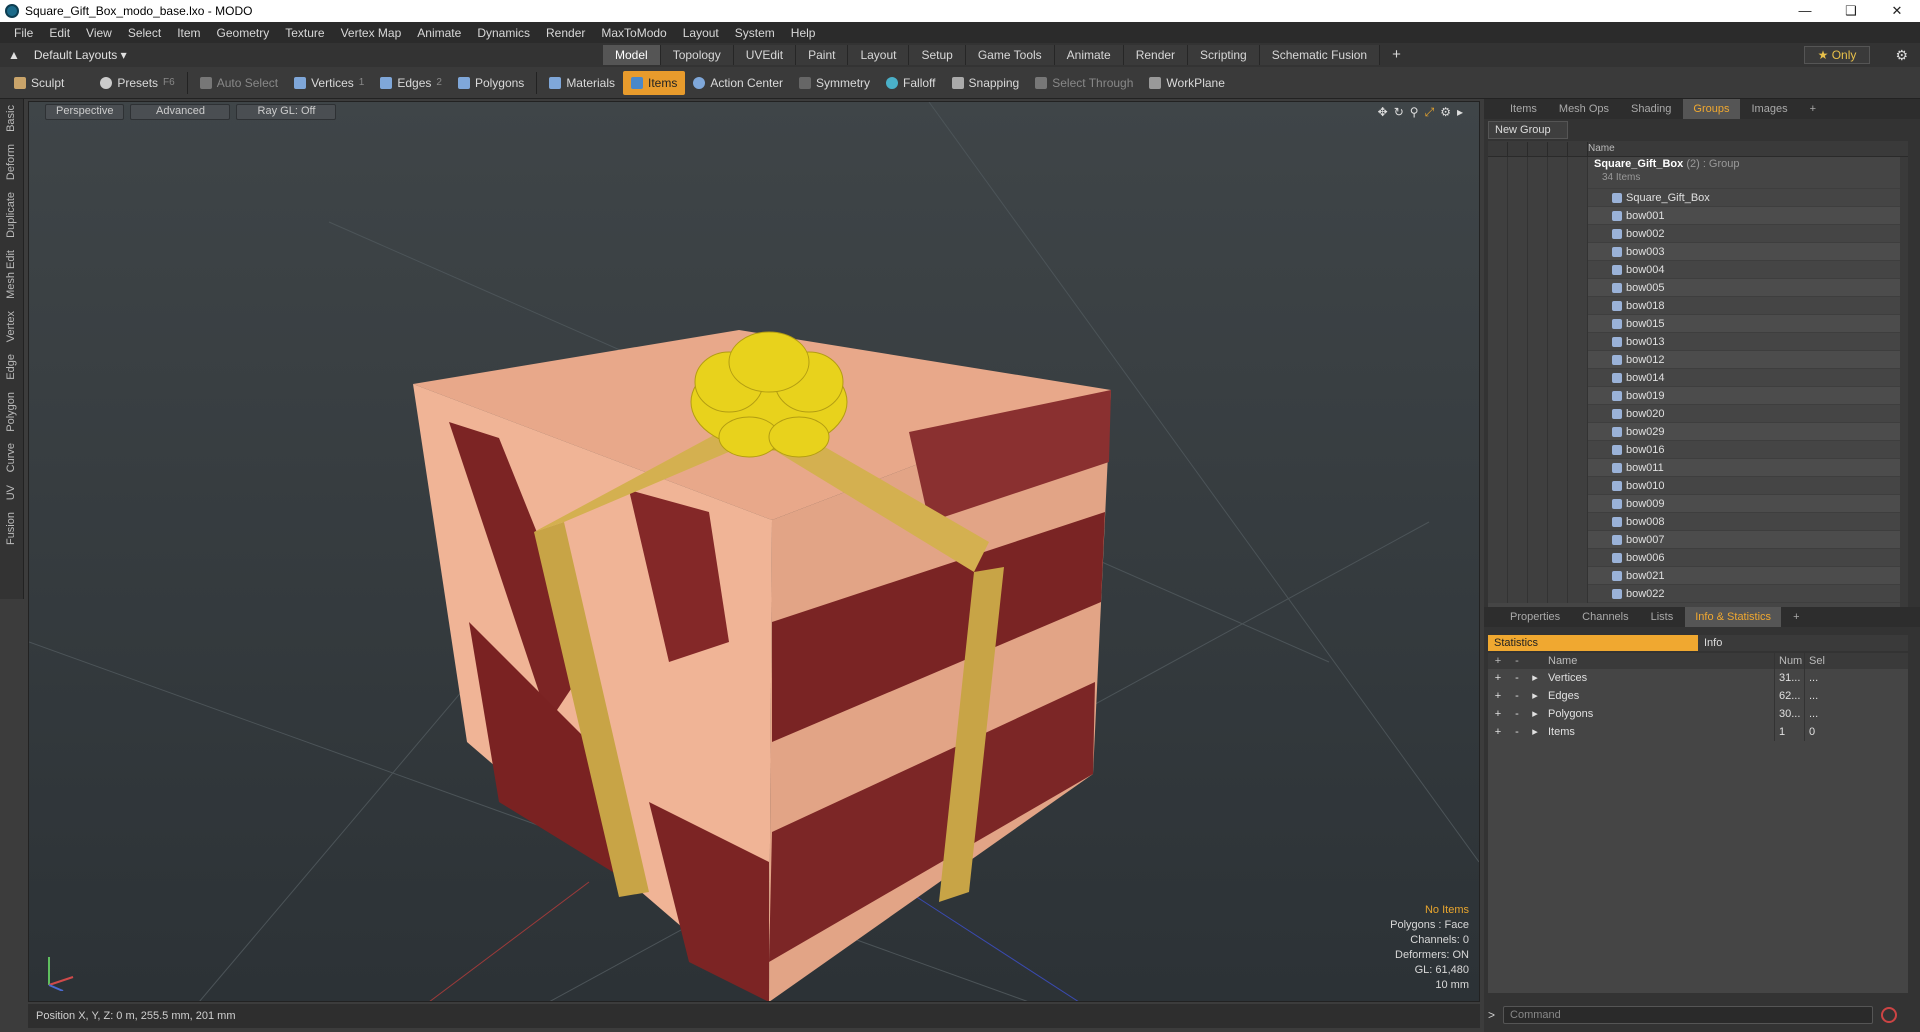 Image resolution: width=1920 pixels, height=1032 pixels. I want to click on group-item-row: bow009, so click(1698, 503).